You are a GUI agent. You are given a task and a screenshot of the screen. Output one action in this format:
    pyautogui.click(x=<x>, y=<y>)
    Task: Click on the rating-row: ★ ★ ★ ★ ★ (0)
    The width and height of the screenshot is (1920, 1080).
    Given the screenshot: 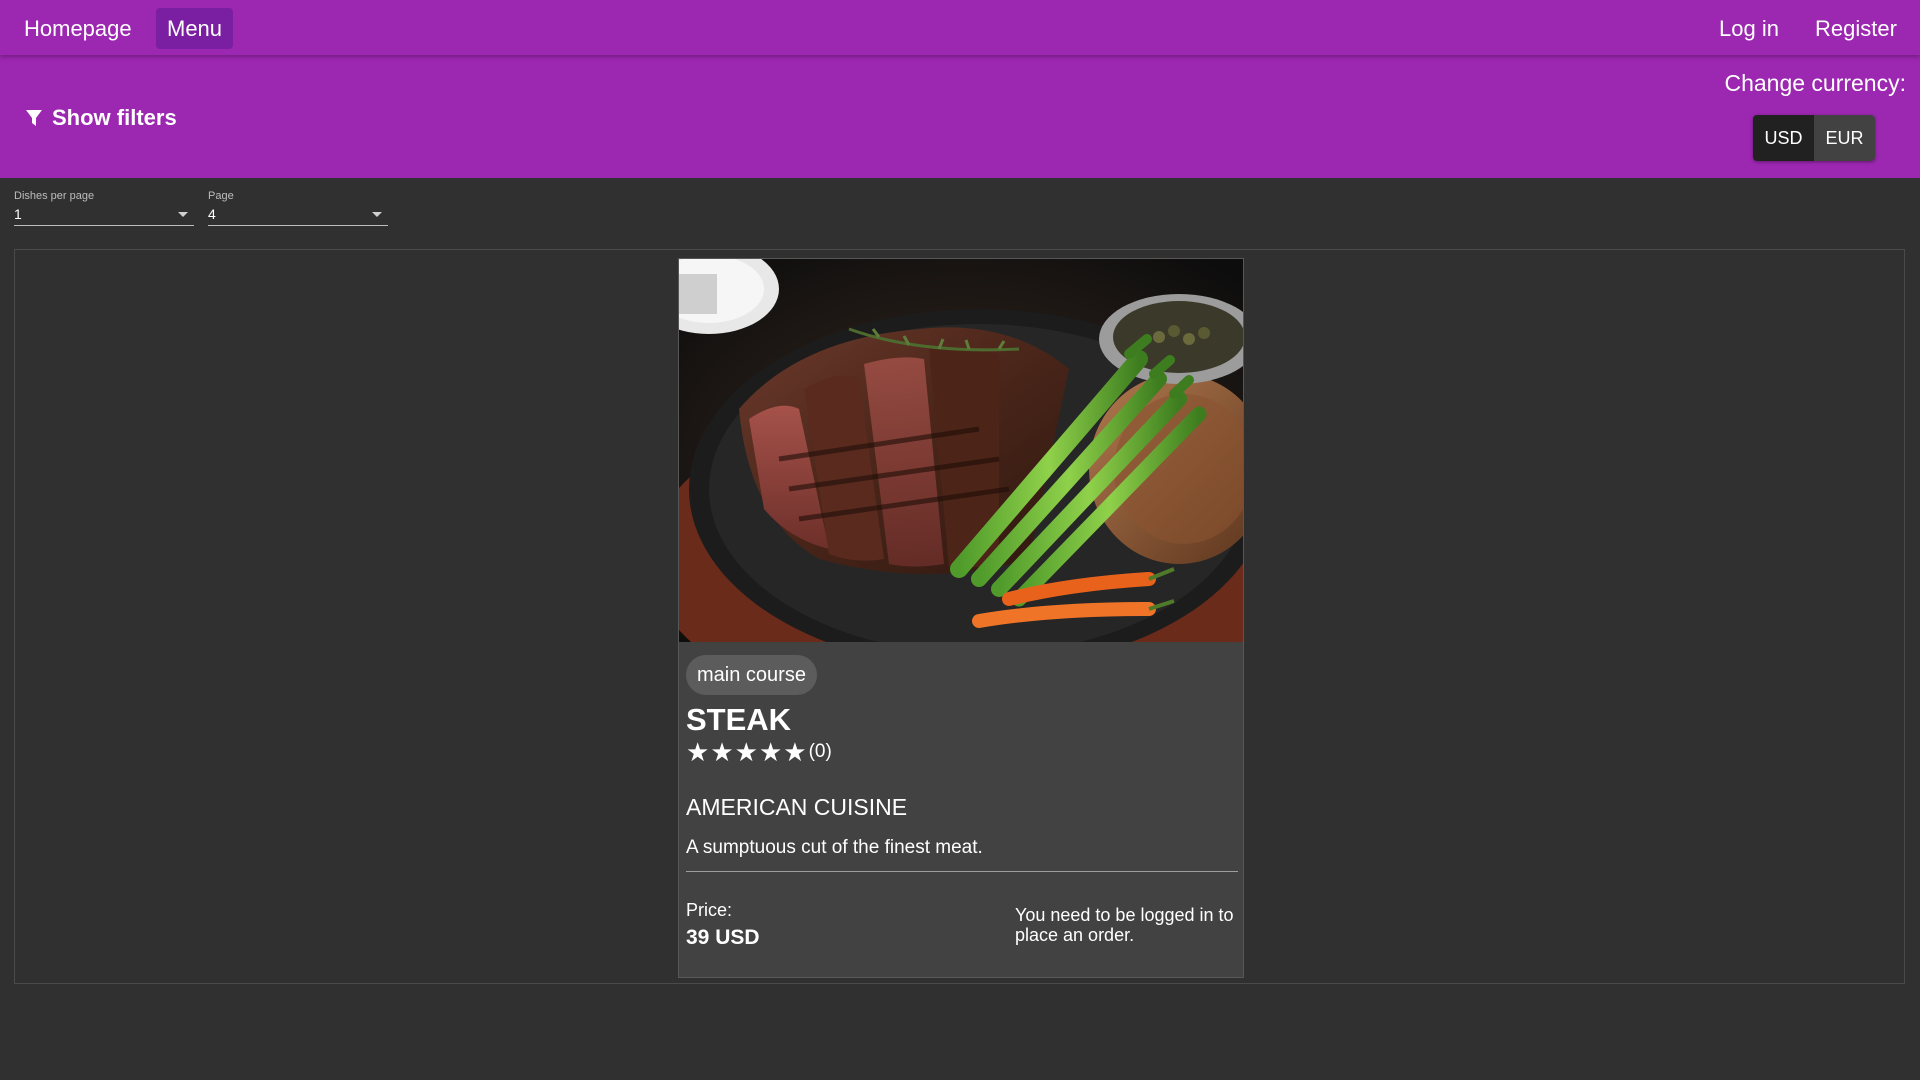 What is the action you would take?
    pyautogui.click(x=759, y=752)
    